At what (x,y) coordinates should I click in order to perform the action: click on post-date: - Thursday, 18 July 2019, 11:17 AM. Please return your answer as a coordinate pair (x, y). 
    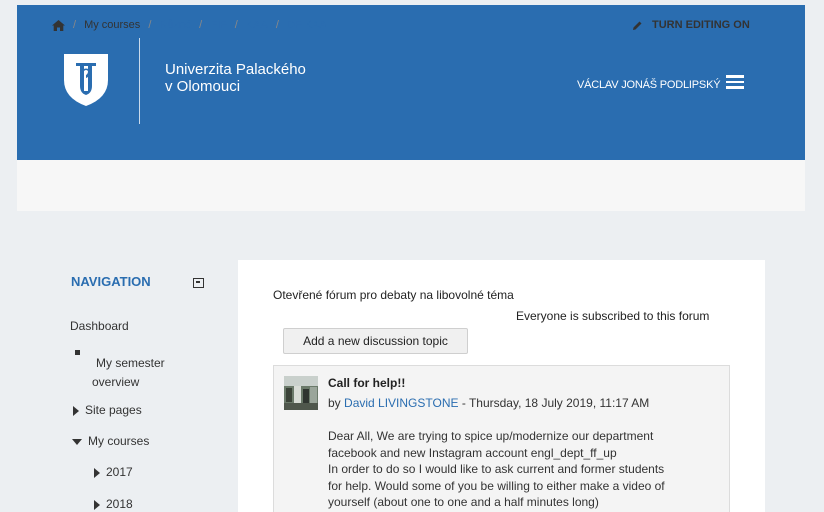
    Looking at the image, I should click on (554, 403).